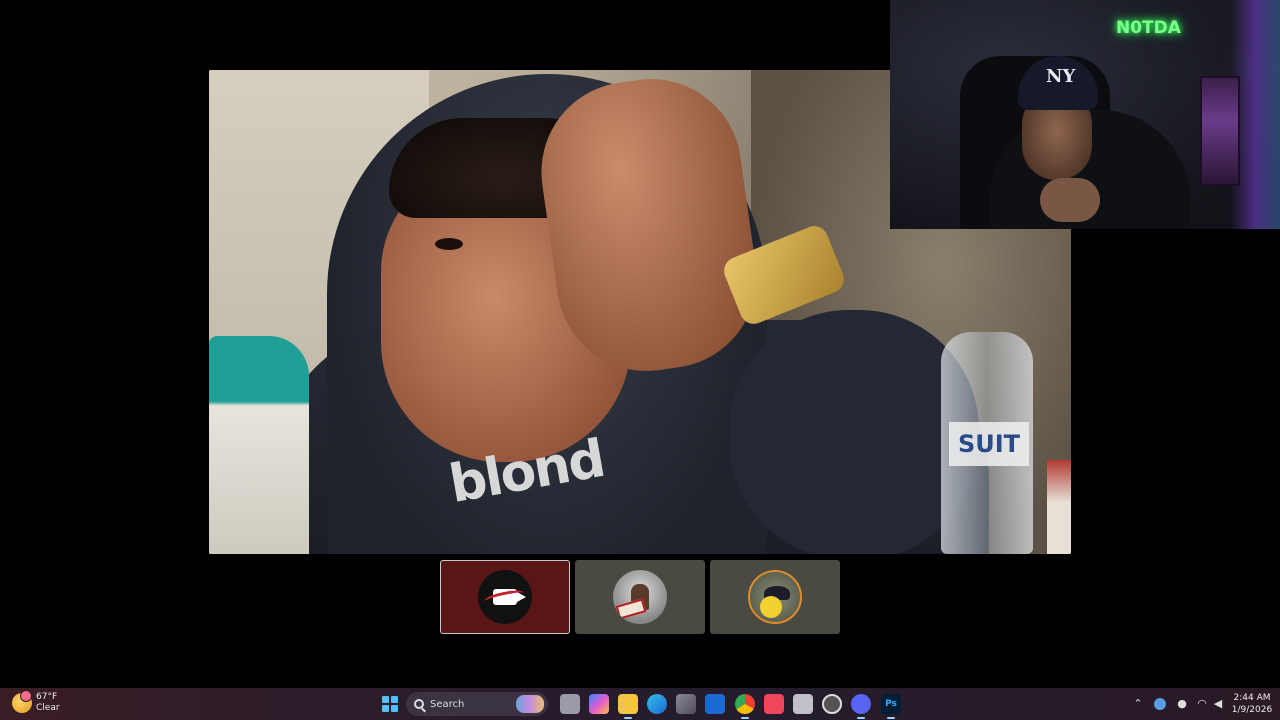 The width and height of the screenshot is (1280, 720). I want to click on search-icon, so click(419, 704).